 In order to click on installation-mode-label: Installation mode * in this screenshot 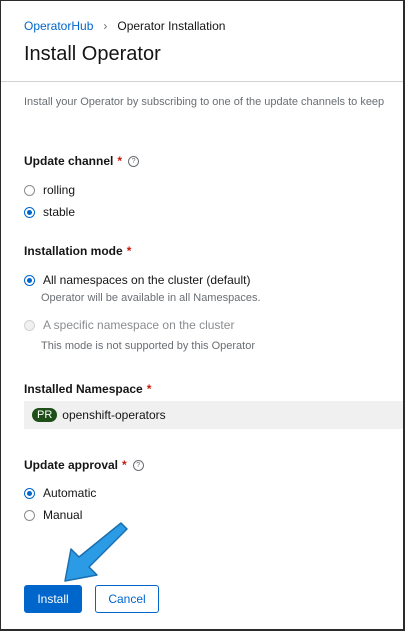, I will do `click(77, 251)`.